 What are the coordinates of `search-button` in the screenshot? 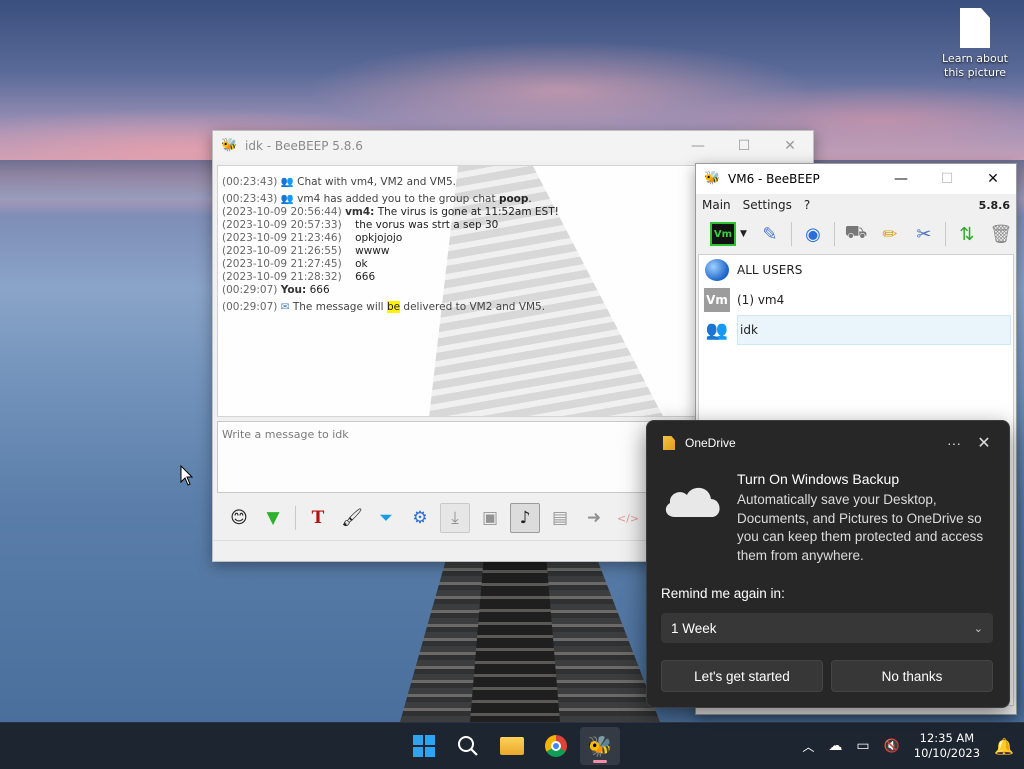 It's located at (468, 746).